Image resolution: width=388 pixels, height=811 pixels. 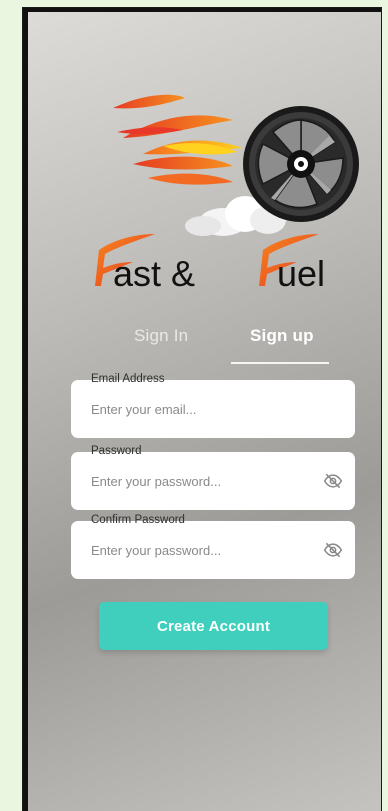 I want to click on tab-sign-up: Sign up, so click(x=282, y=336).